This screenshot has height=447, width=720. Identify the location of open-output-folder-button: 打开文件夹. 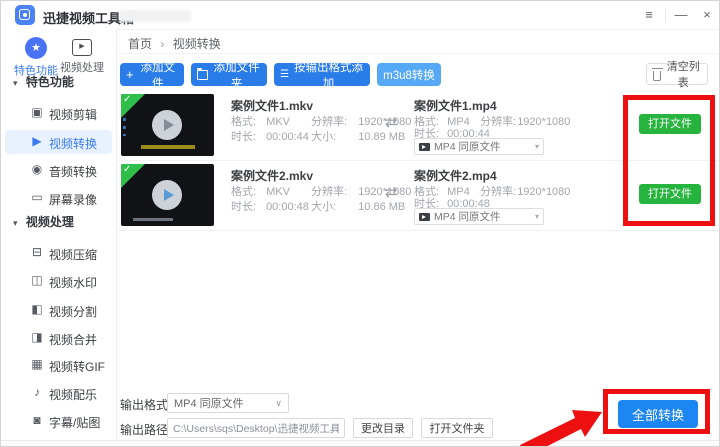
(457, 428).